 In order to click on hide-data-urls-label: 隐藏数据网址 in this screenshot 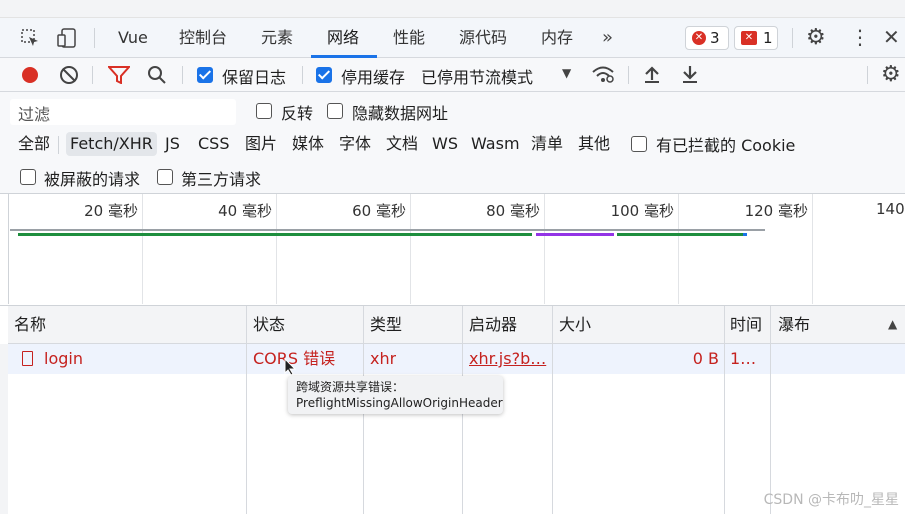, I will do `click(400, 113)`.